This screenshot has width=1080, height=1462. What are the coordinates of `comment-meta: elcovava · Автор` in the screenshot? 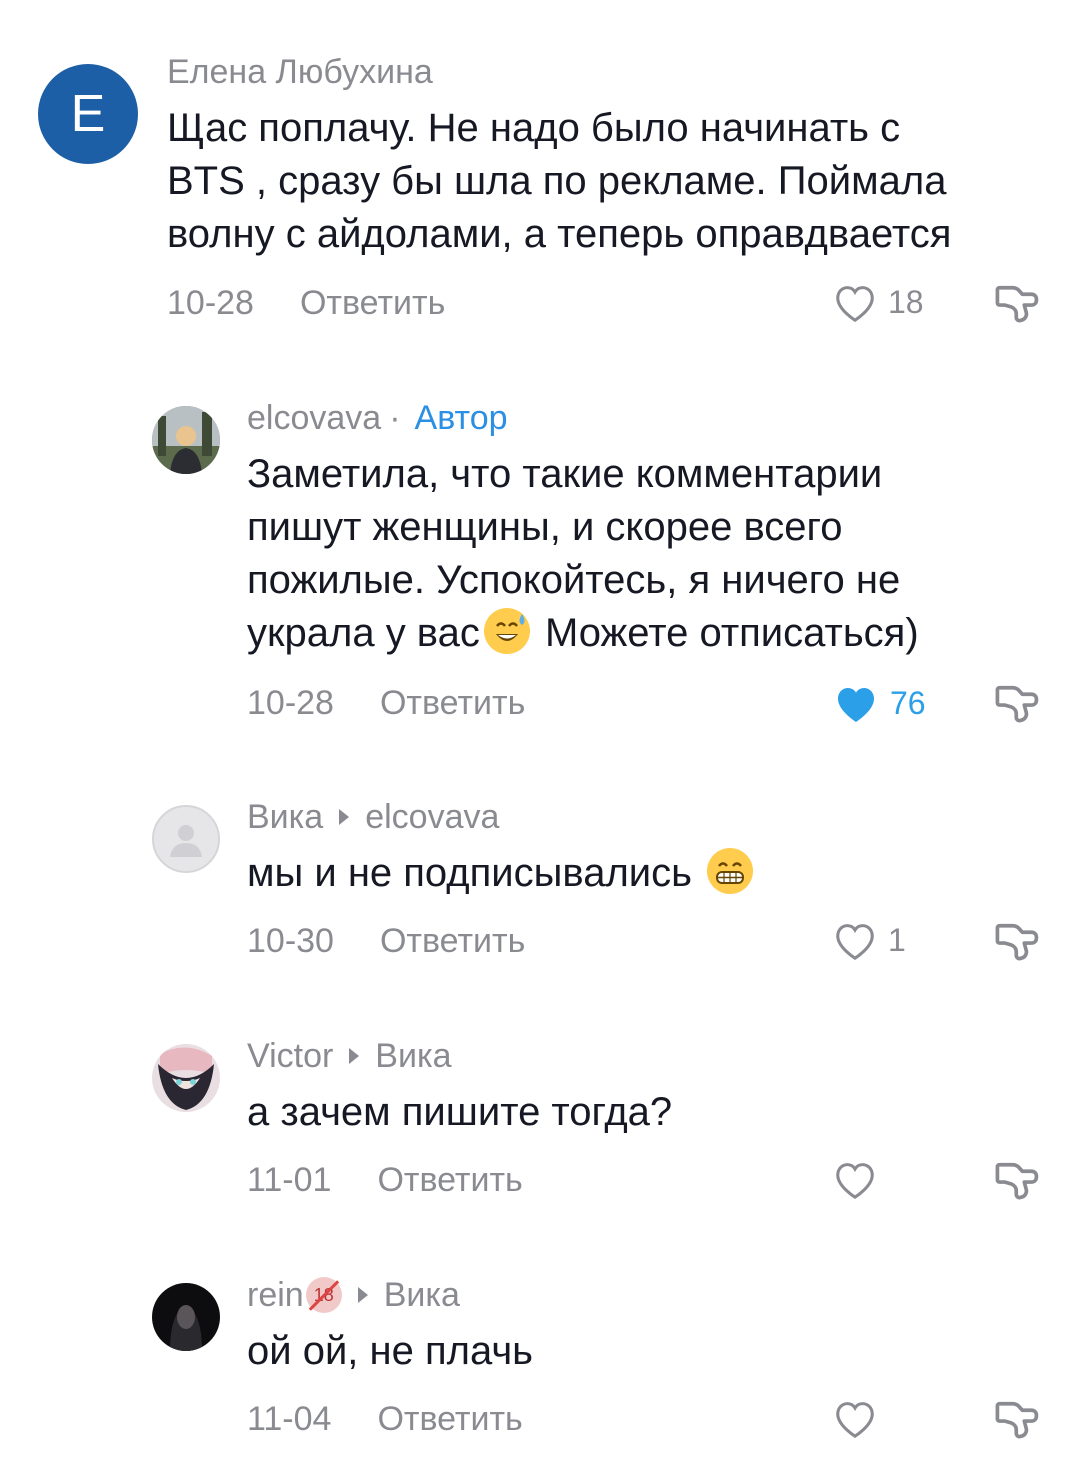 It's located at (643, 418).